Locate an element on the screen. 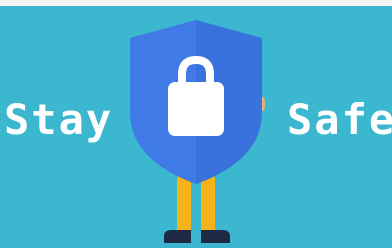  lock-icon is located at coordinates (196, 109).